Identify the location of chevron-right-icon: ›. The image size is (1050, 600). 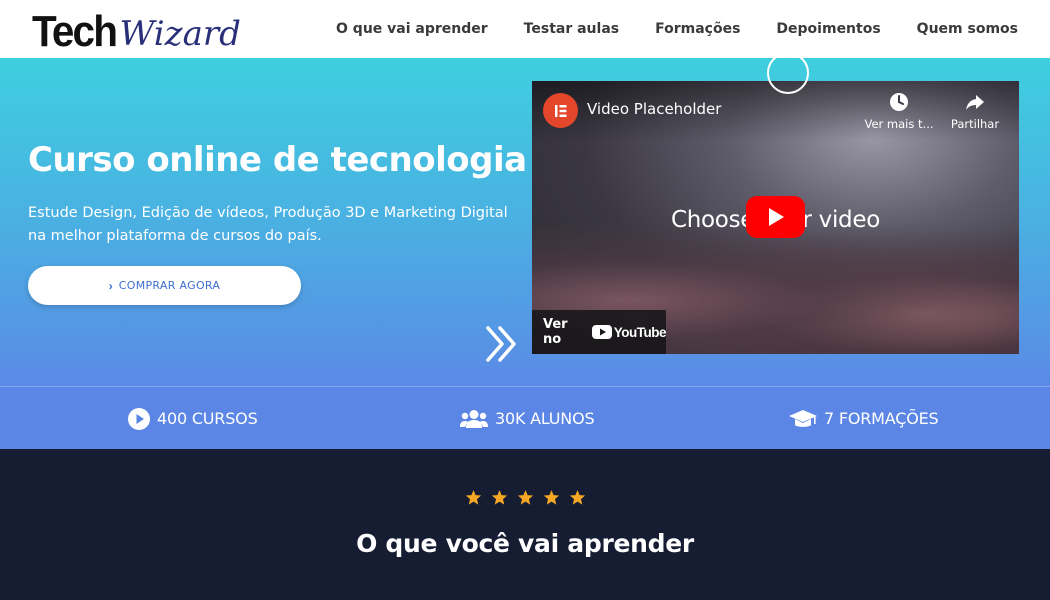
(110, 285).